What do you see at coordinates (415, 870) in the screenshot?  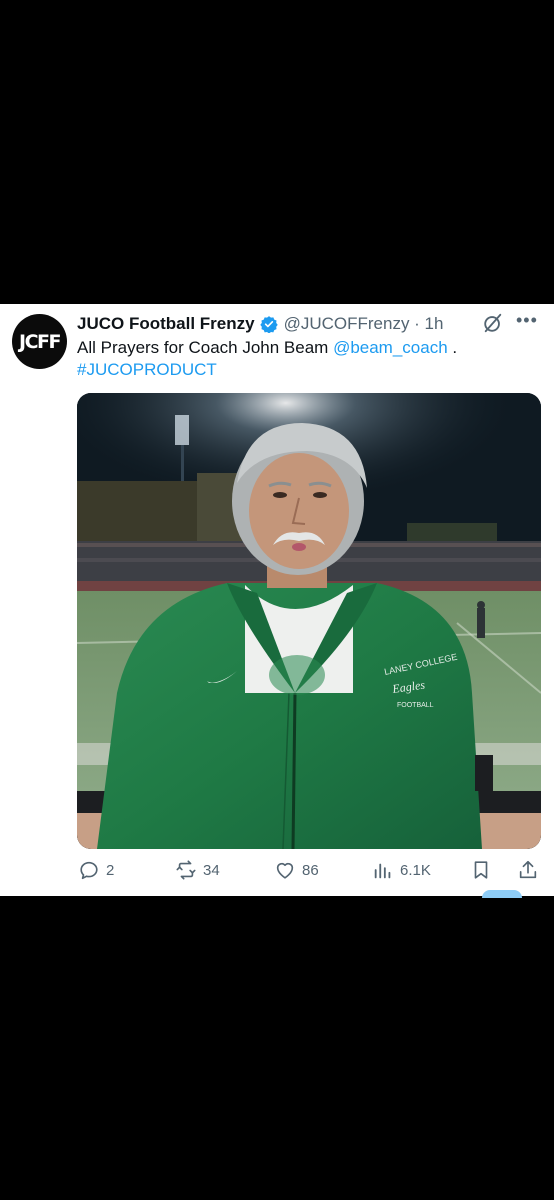 I see `views-count: 6.1K` at bounding box center [415, 870].